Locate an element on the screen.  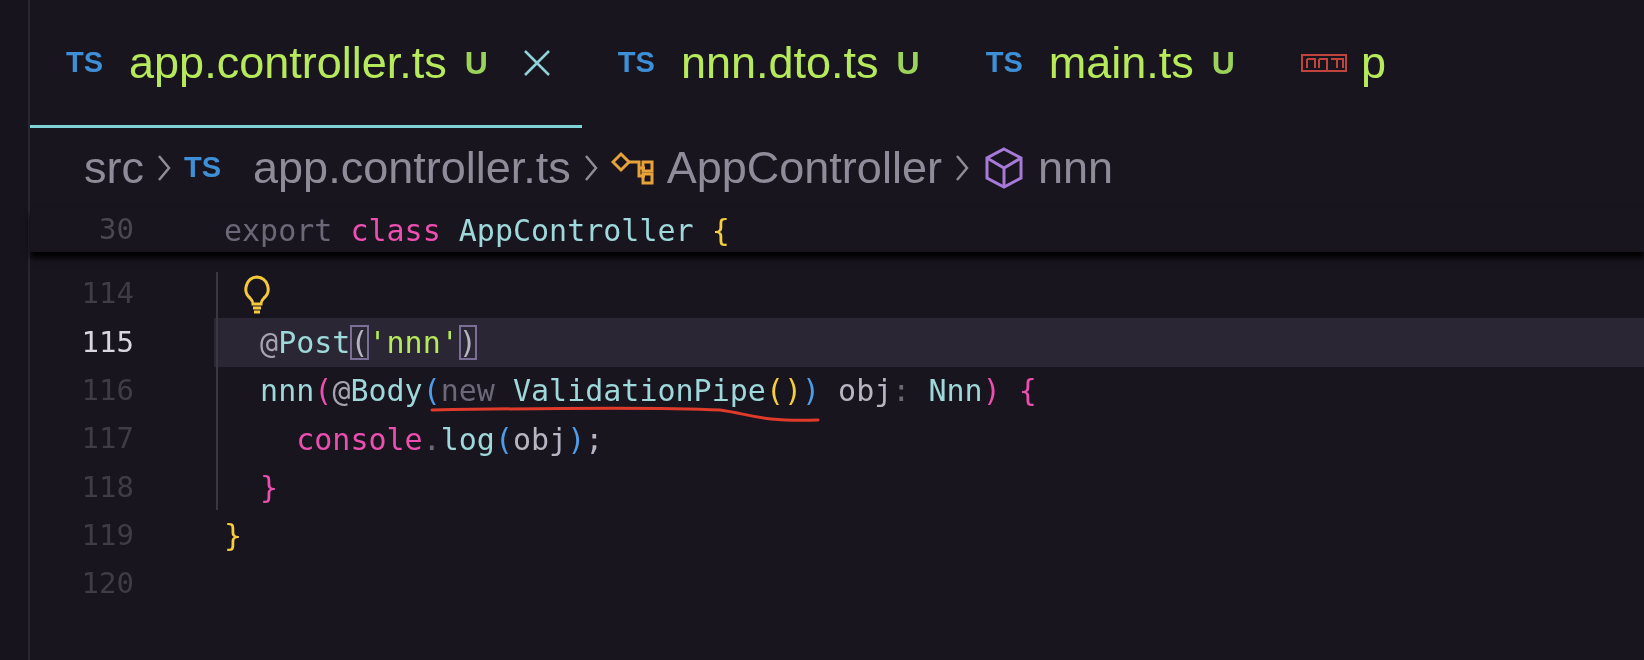
breadcrumb-item: AppController is located at coordinates (804, 168).